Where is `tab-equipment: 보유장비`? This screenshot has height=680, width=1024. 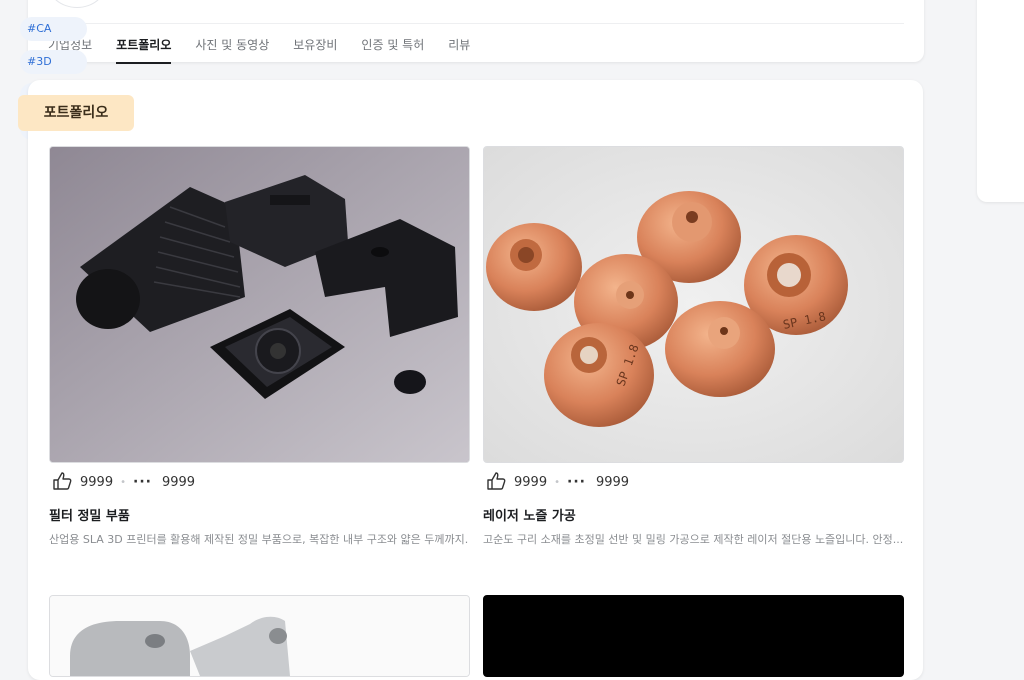
tab-equipment: 보유장비 is located at coordinates (315, 50).